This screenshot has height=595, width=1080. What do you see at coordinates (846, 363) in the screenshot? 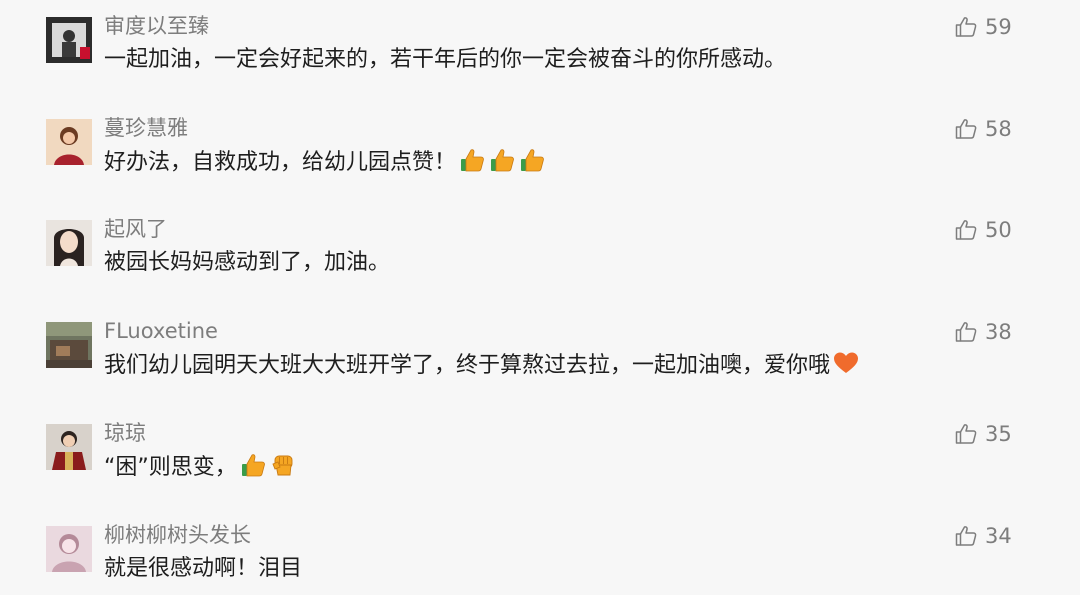
I see `orange-heart-icon` at bounding box center [846, 363].